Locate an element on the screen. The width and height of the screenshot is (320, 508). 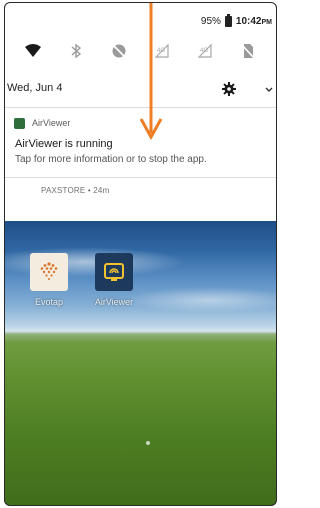
app-airviewer: AirViewer is located at coordinates (114, 280).